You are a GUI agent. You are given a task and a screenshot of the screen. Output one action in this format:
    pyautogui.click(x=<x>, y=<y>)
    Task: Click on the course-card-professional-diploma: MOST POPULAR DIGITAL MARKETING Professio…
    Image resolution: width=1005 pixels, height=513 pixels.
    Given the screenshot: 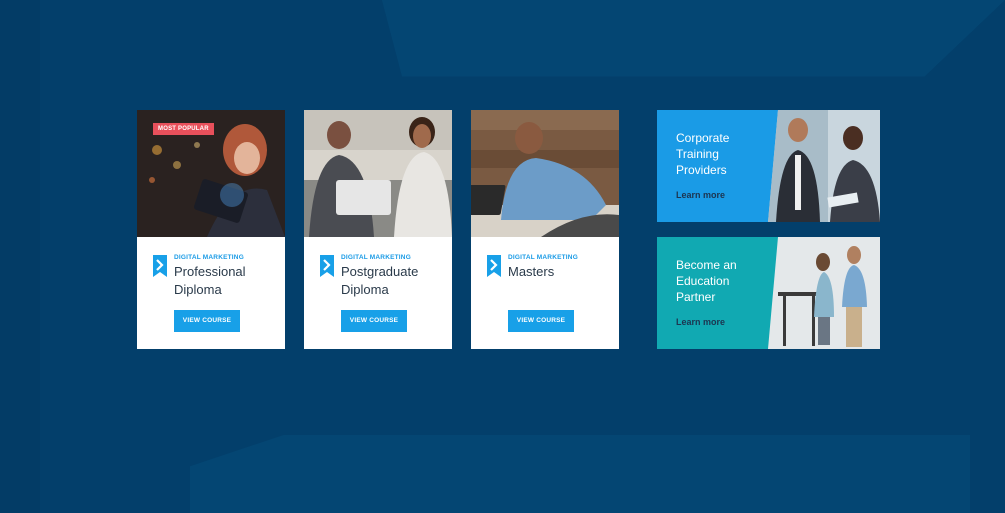 What is the action you would take?
    pyautogui.click(x=211, y=229)
    